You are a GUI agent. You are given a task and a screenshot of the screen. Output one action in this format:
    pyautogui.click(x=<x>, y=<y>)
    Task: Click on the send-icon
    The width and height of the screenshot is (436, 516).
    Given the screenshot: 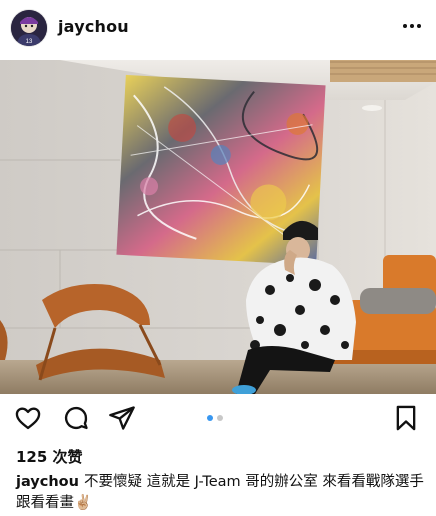 What is the action you would take?
    pyautogui.click(x=122, y=418)
    